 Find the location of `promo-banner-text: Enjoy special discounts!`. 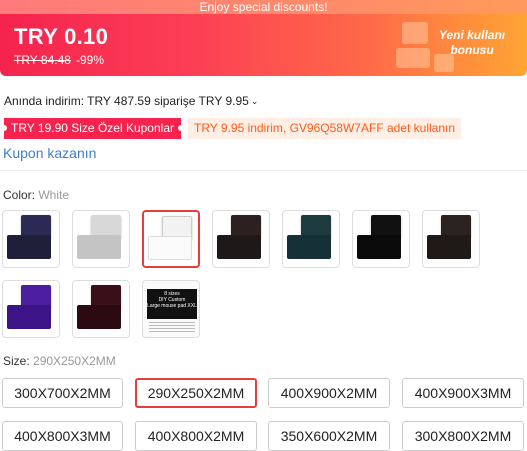

promo-banner-text: Enjoy special discounts! is located at coordinates (263, 7).